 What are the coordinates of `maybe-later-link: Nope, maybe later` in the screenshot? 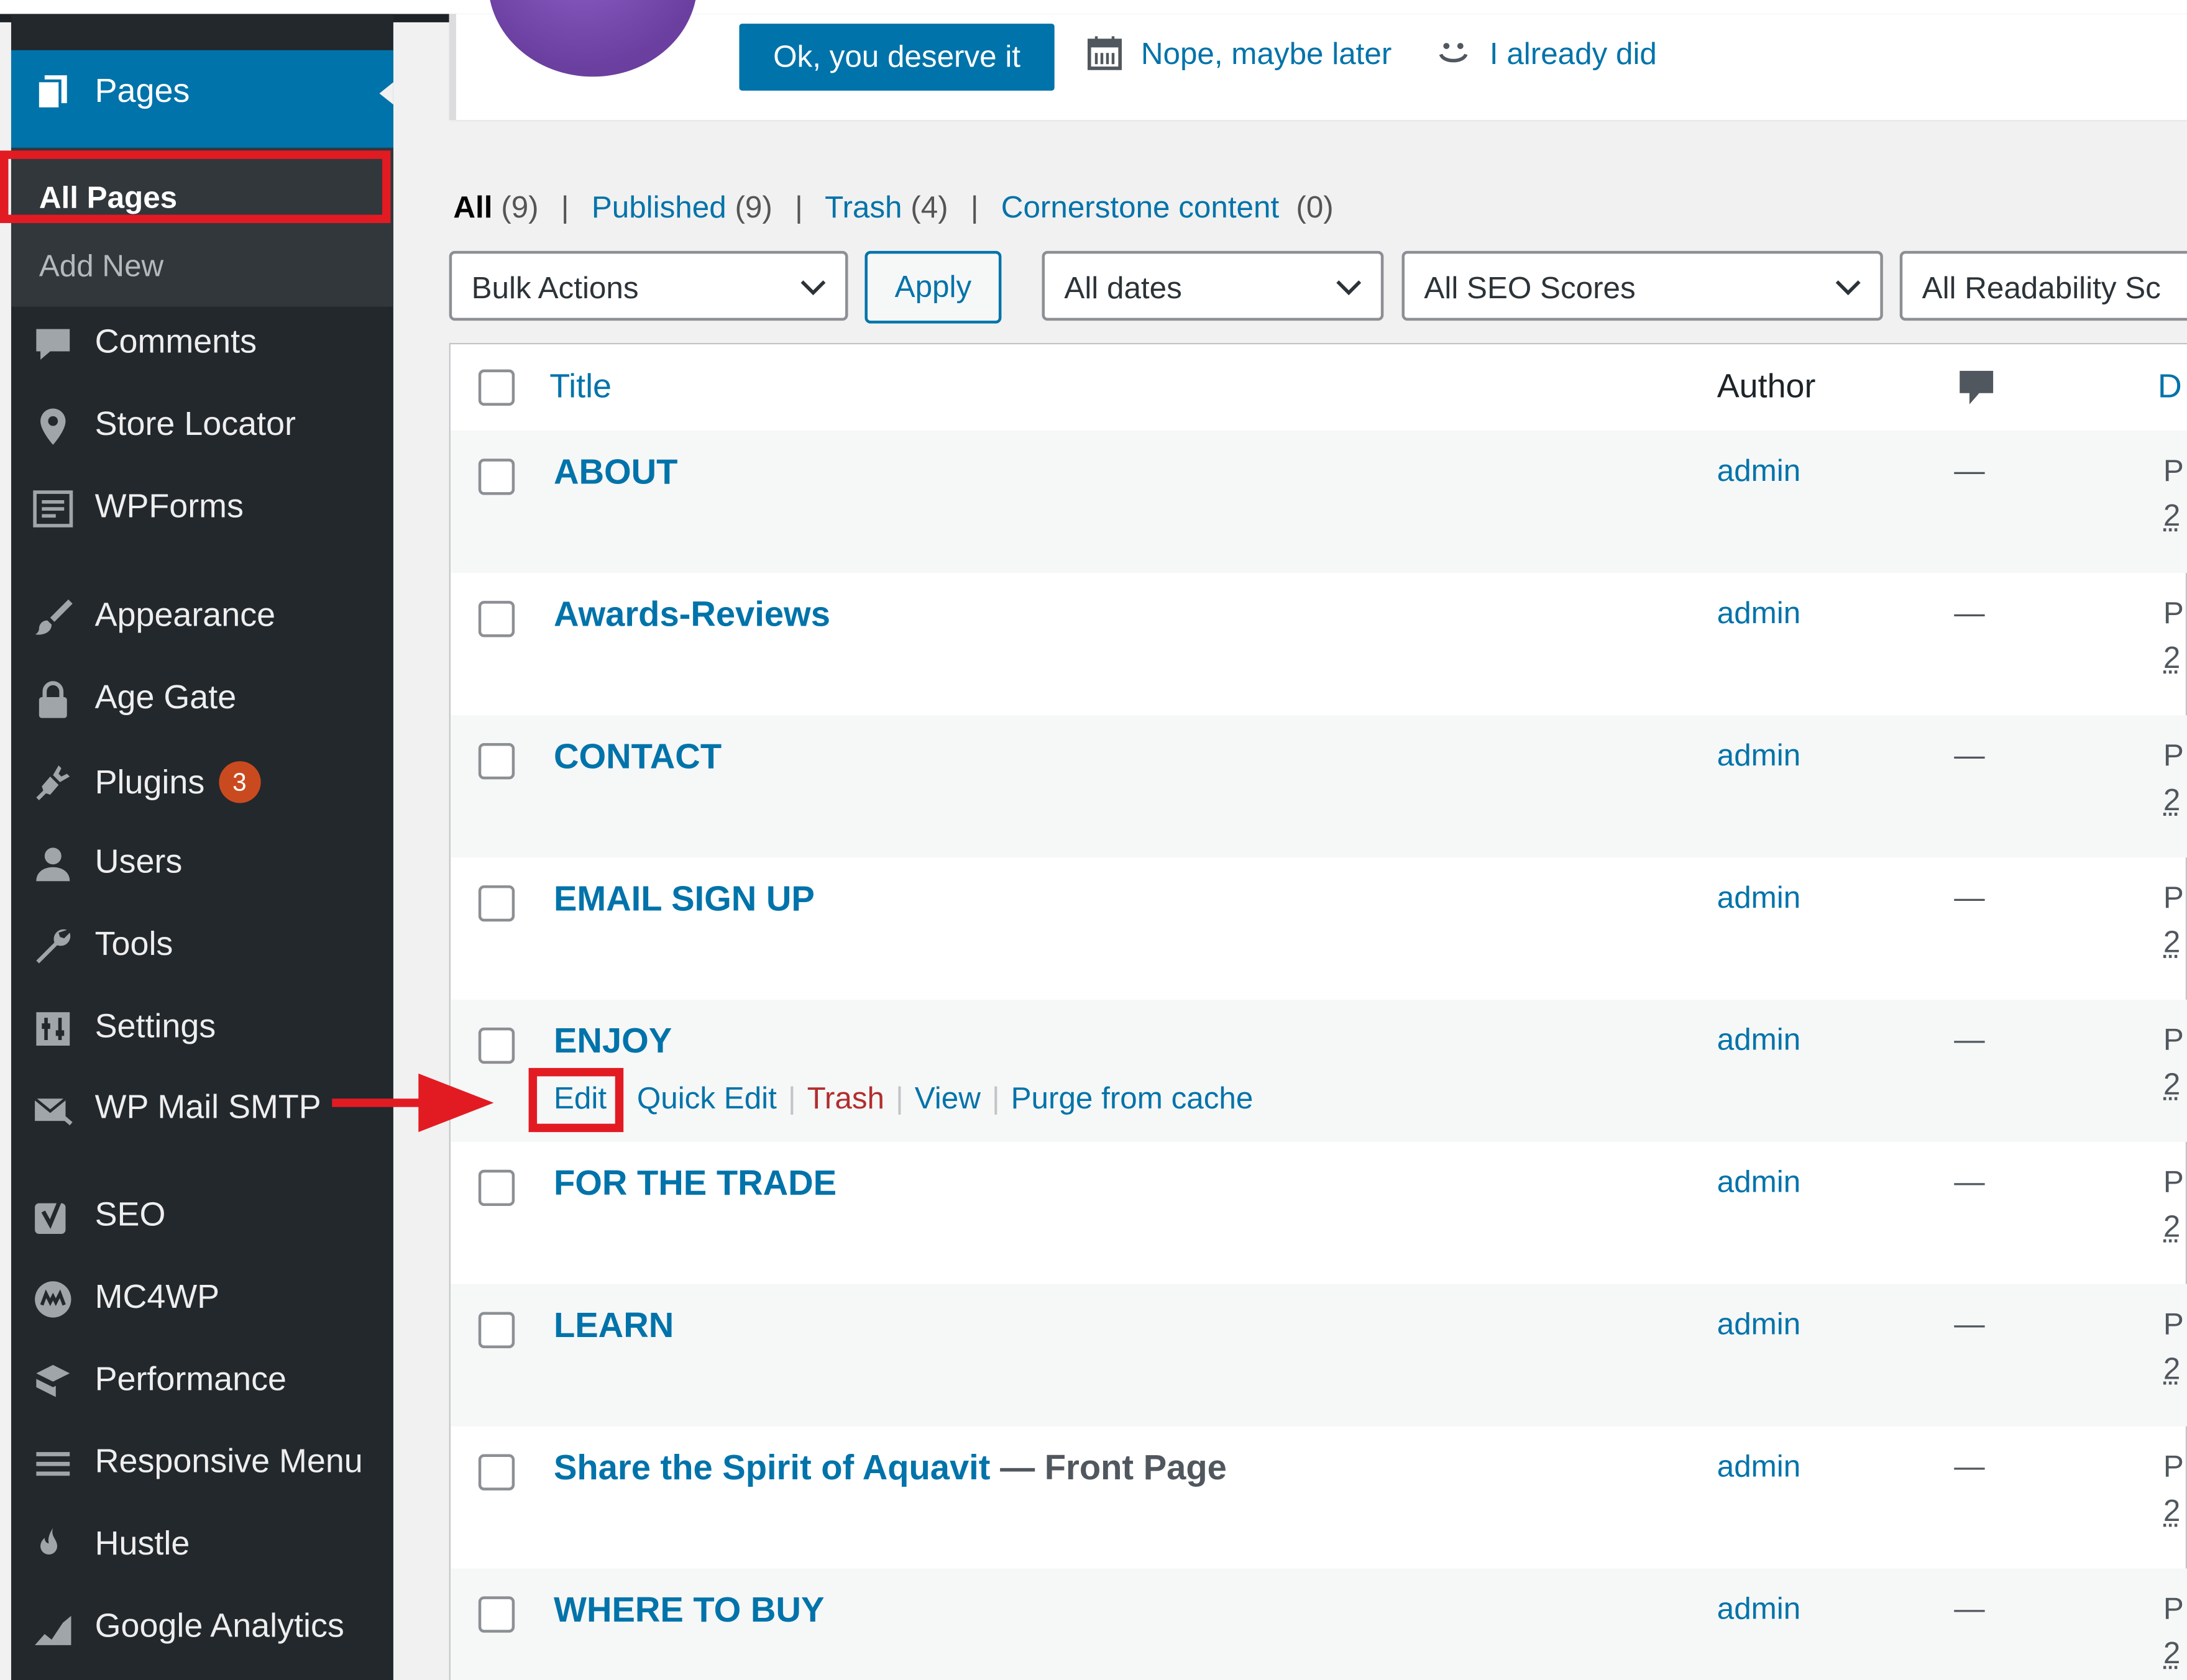 It's located at (1266, 54).